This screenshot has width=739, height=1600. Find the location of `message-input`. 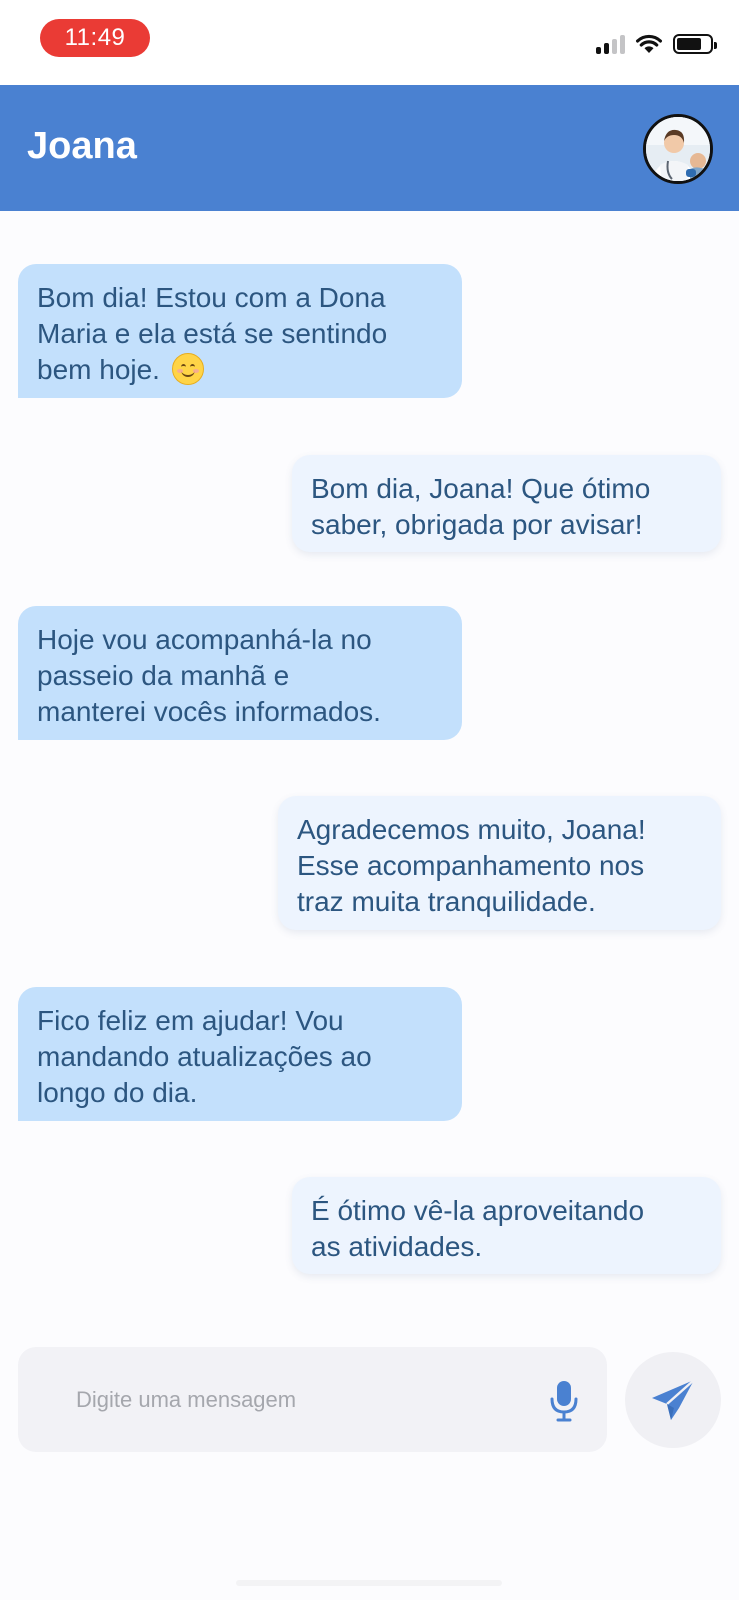

message-input is located at coordinates (301, 1400).